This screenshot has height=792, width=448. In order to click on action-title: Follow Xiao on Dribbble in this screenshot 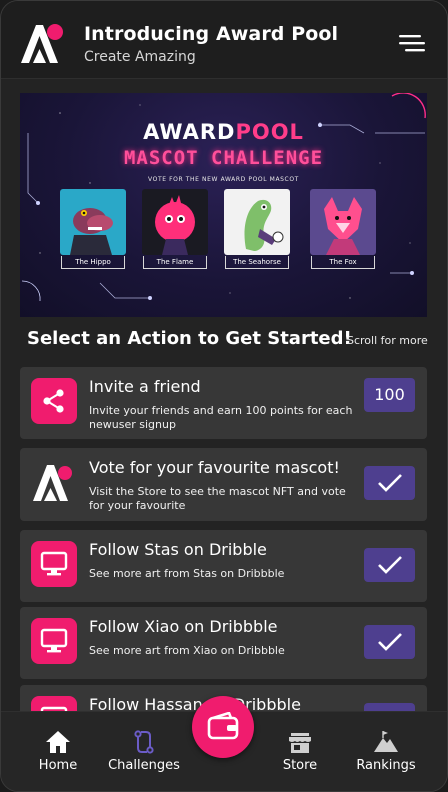, I will do `click(183, 626)`.